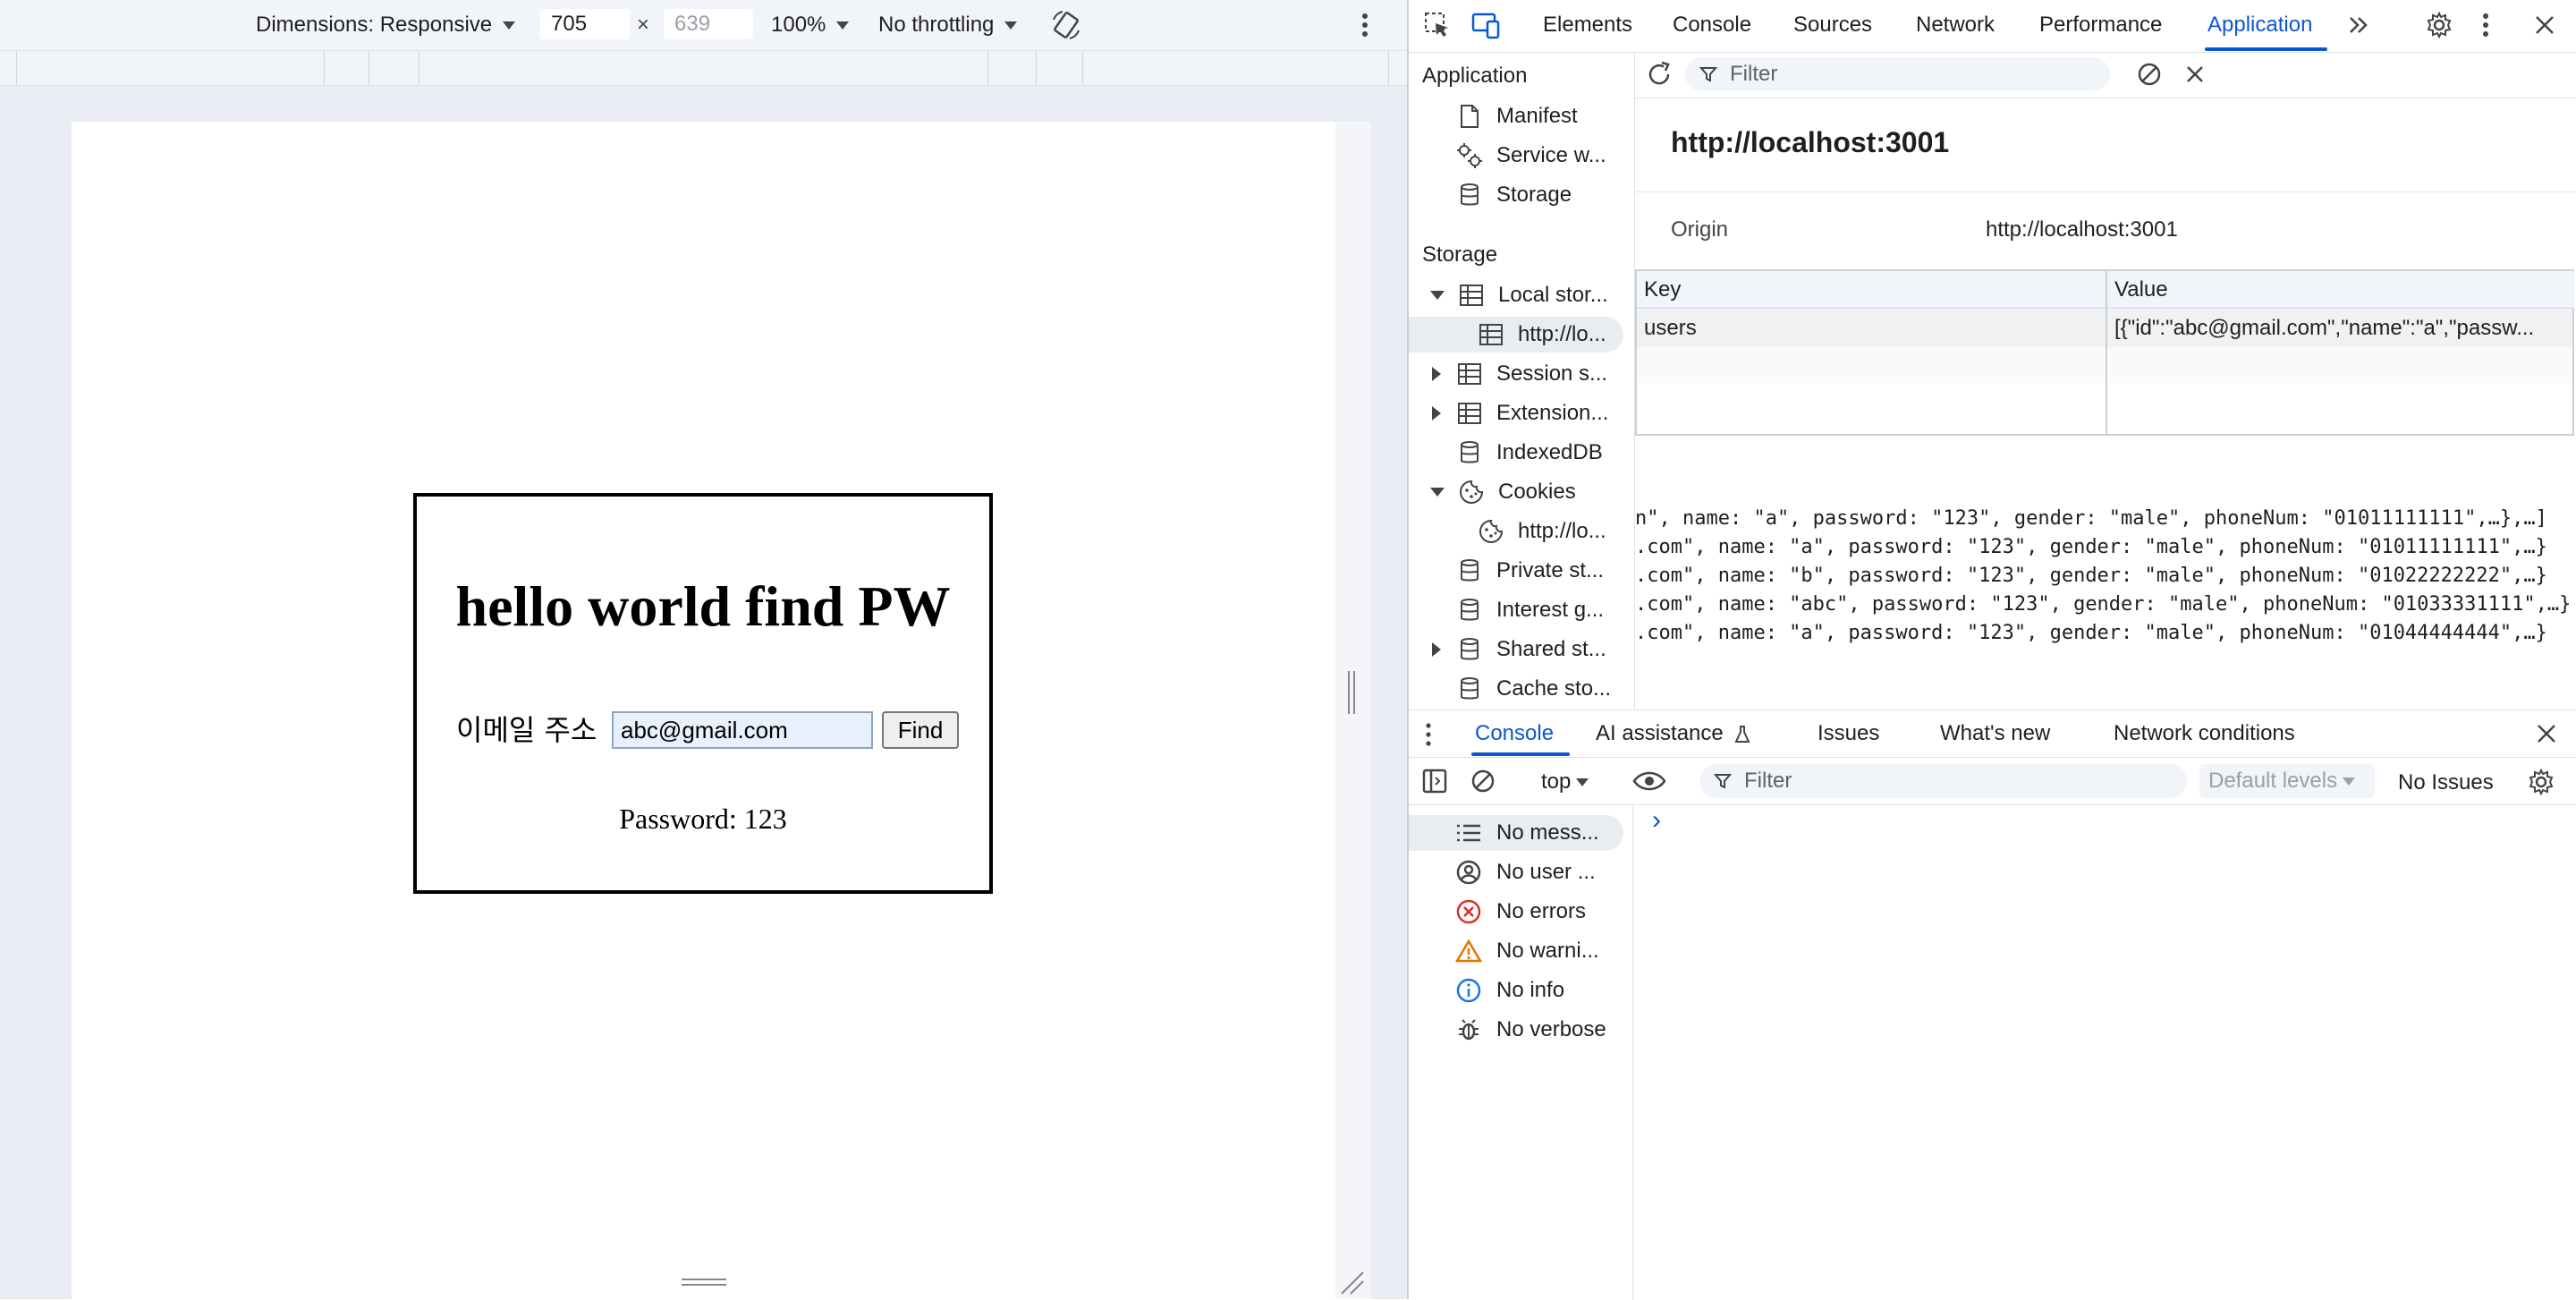 This screenshot has height=1300, width=2576. Describe the element at coordinates (1469, 833) in the screenshot. I see `list-icon` at that location.